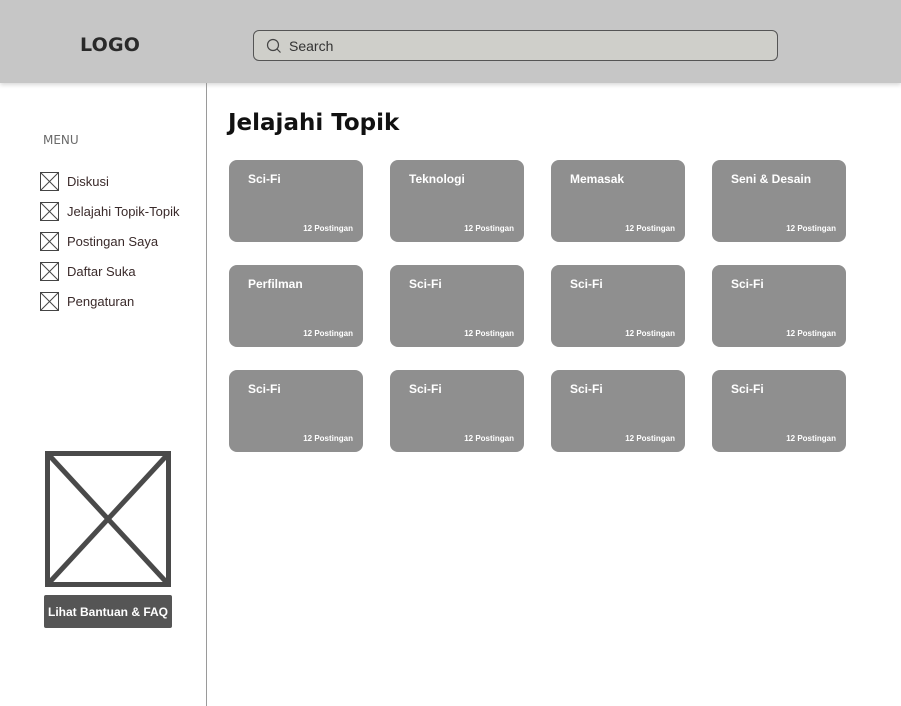  I want to click on sidebar-item-diskusi: Diskusi, so click(110, 181).